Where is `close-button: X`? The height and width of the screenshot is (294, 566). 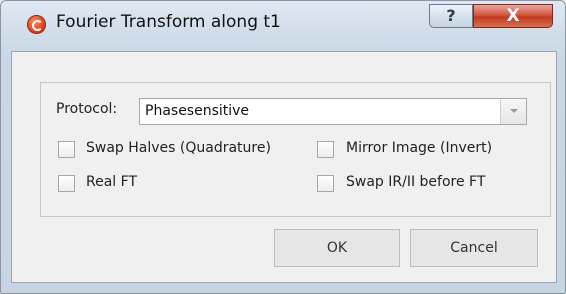 close-button: X is located at coordinates (513, 16).